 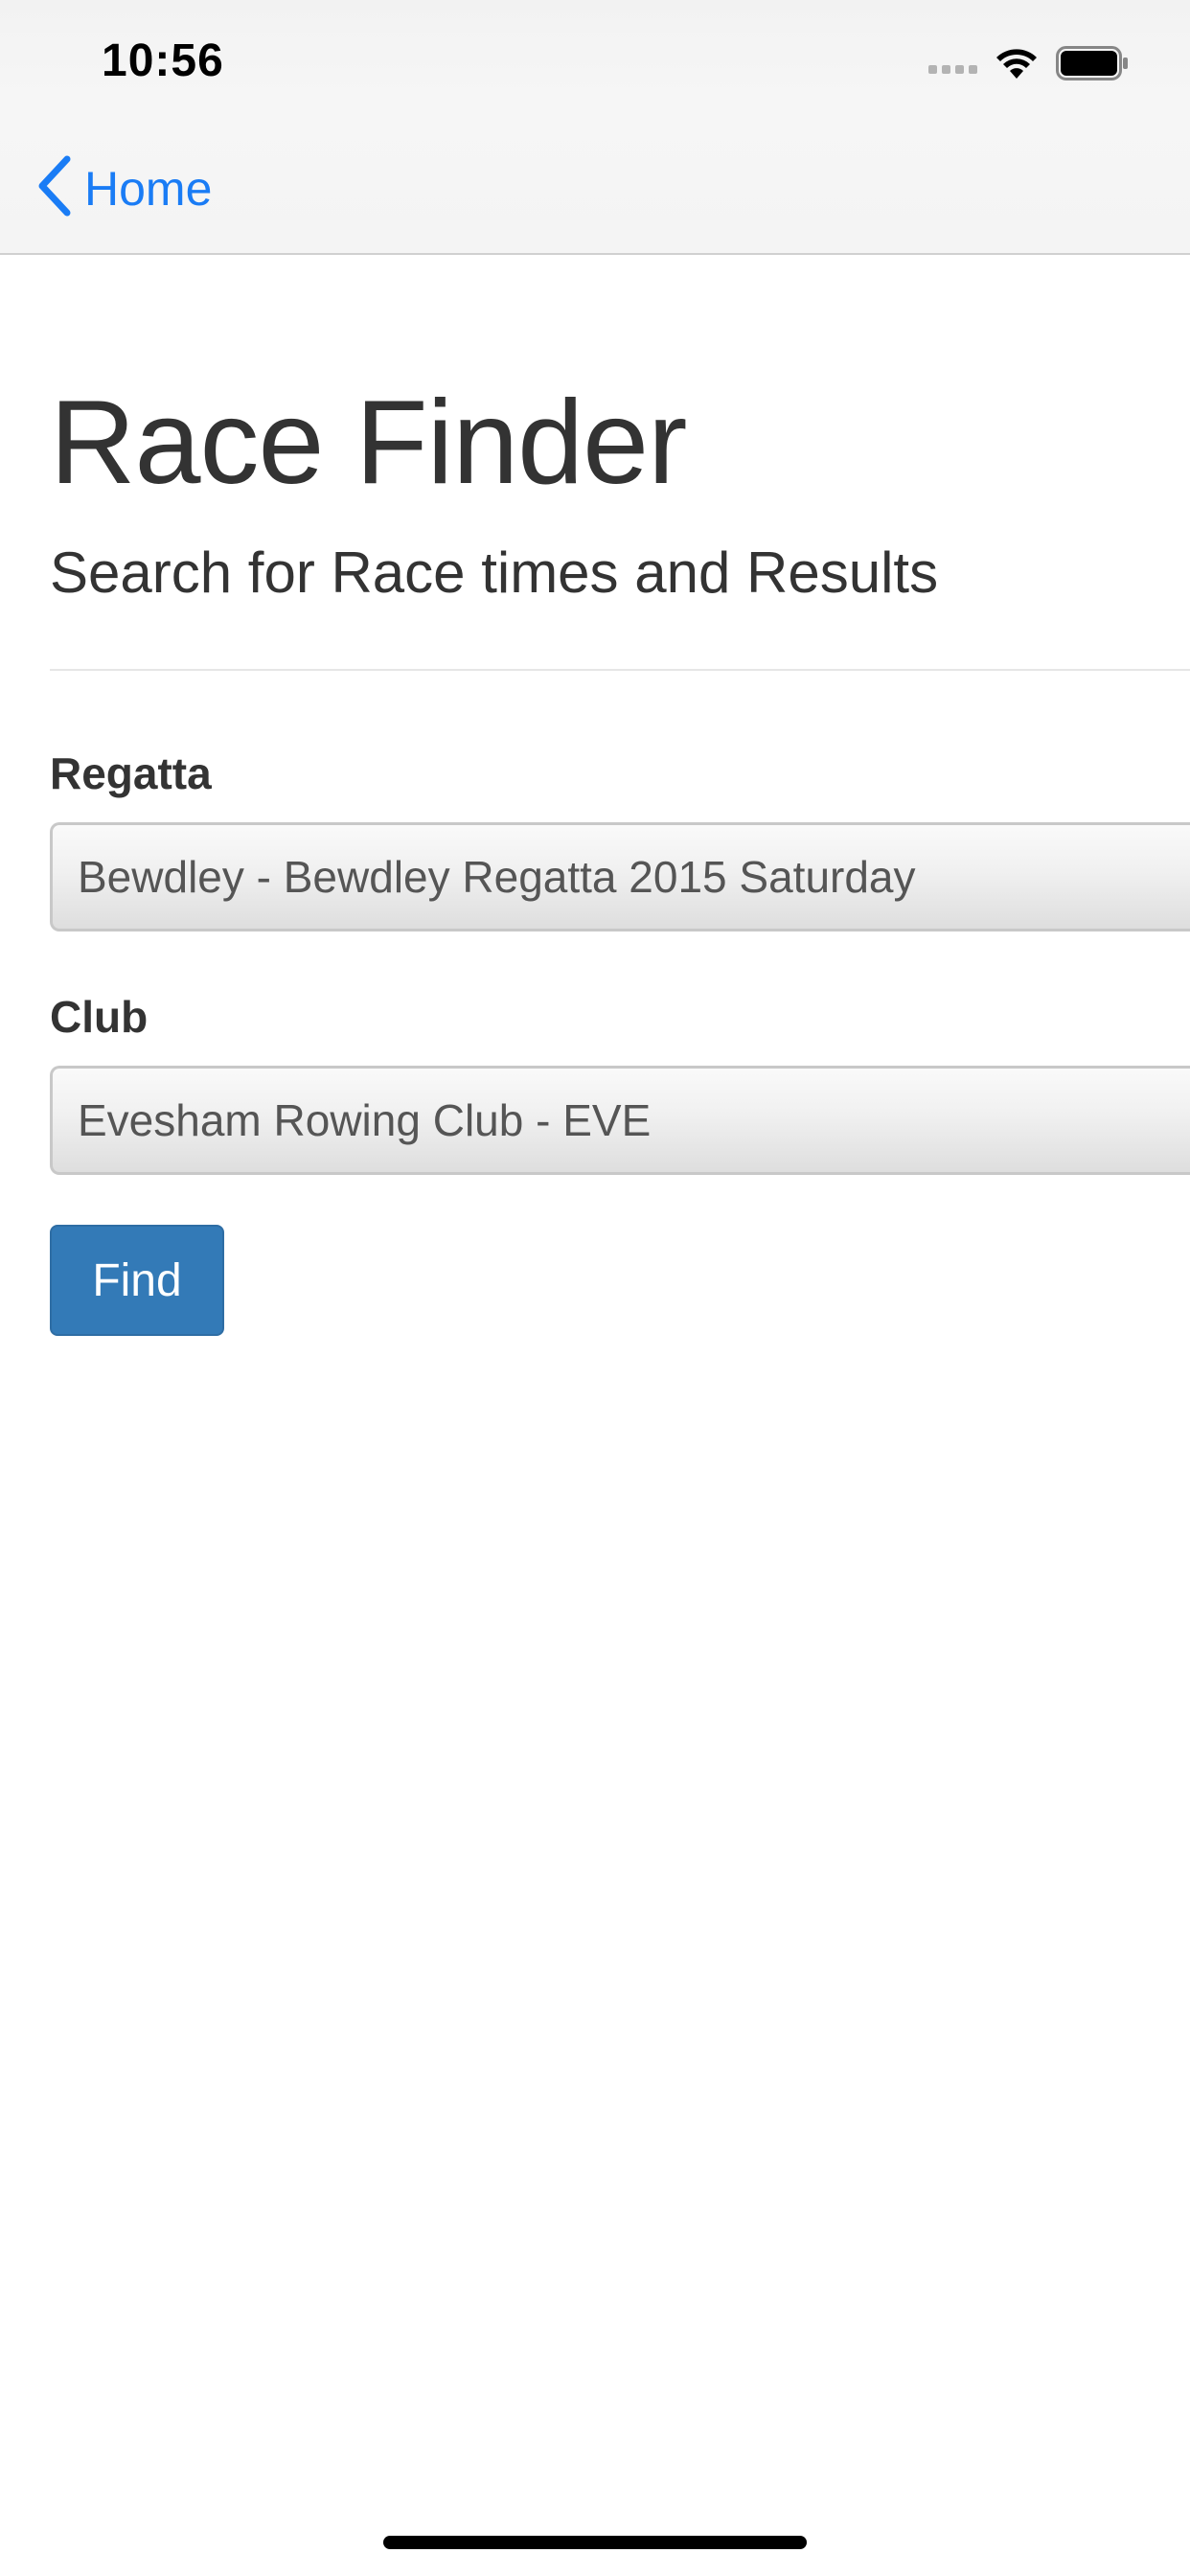 I want to click on back-button: Home, so click(x=123, y=188).